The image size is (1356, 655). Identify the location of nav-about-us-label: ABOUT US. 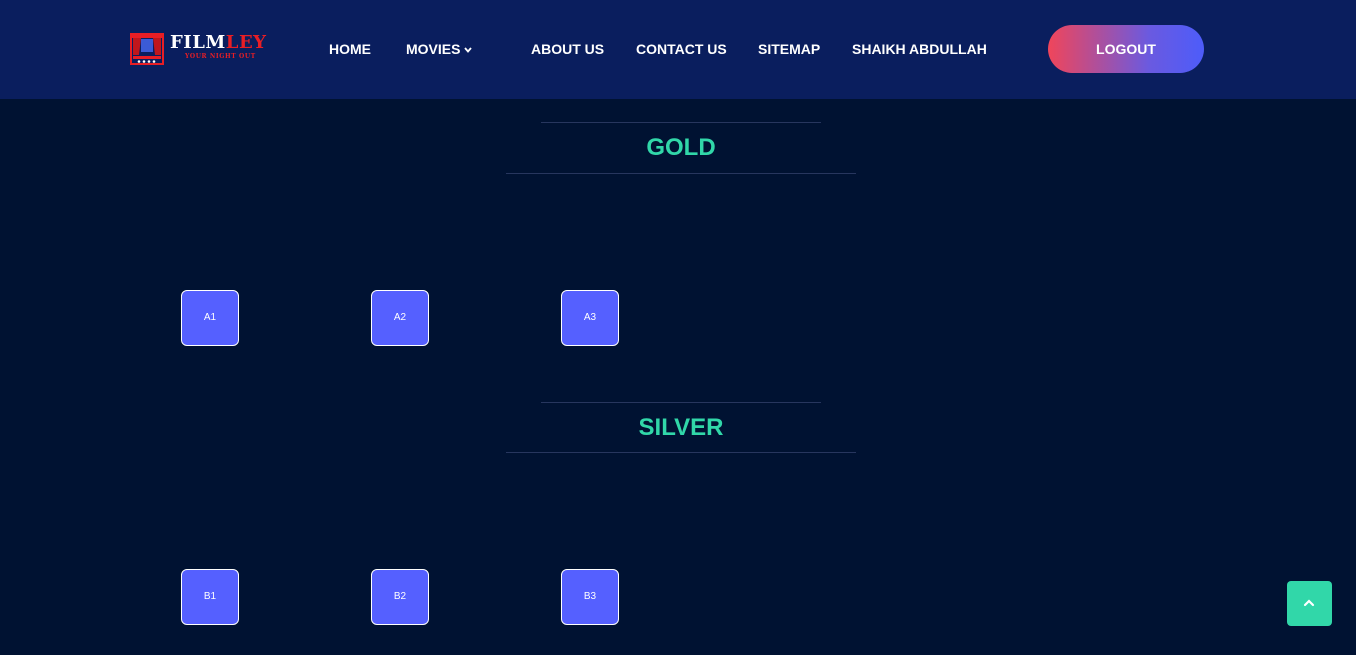
(568, 49).